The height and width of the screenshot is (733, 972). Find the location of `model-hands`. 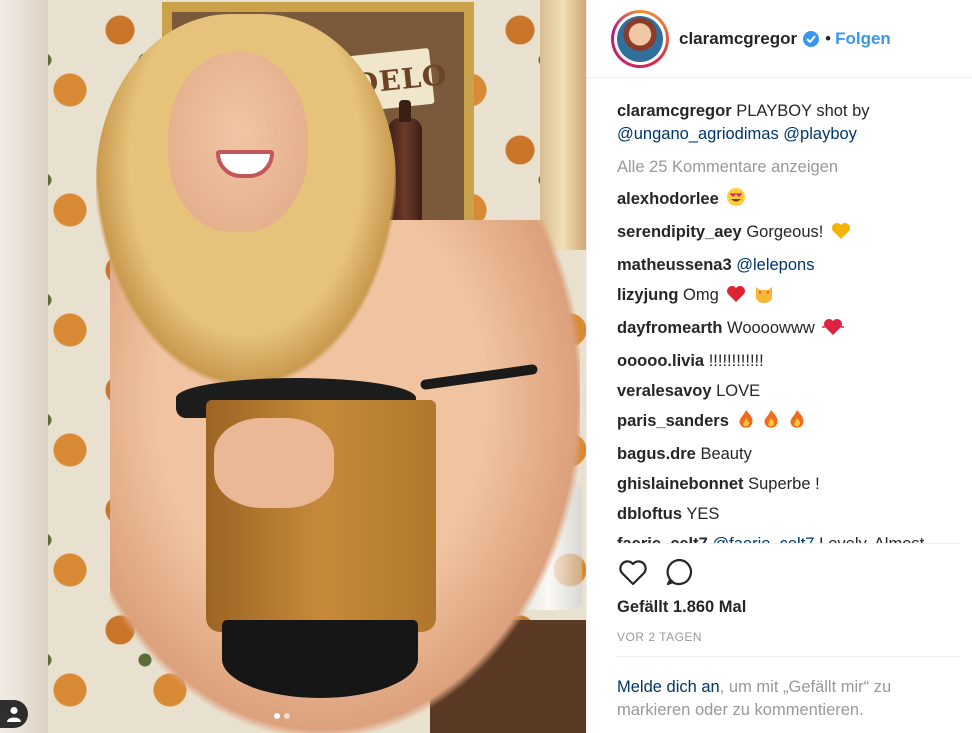

model-hands is located at coordinates (274, 463).